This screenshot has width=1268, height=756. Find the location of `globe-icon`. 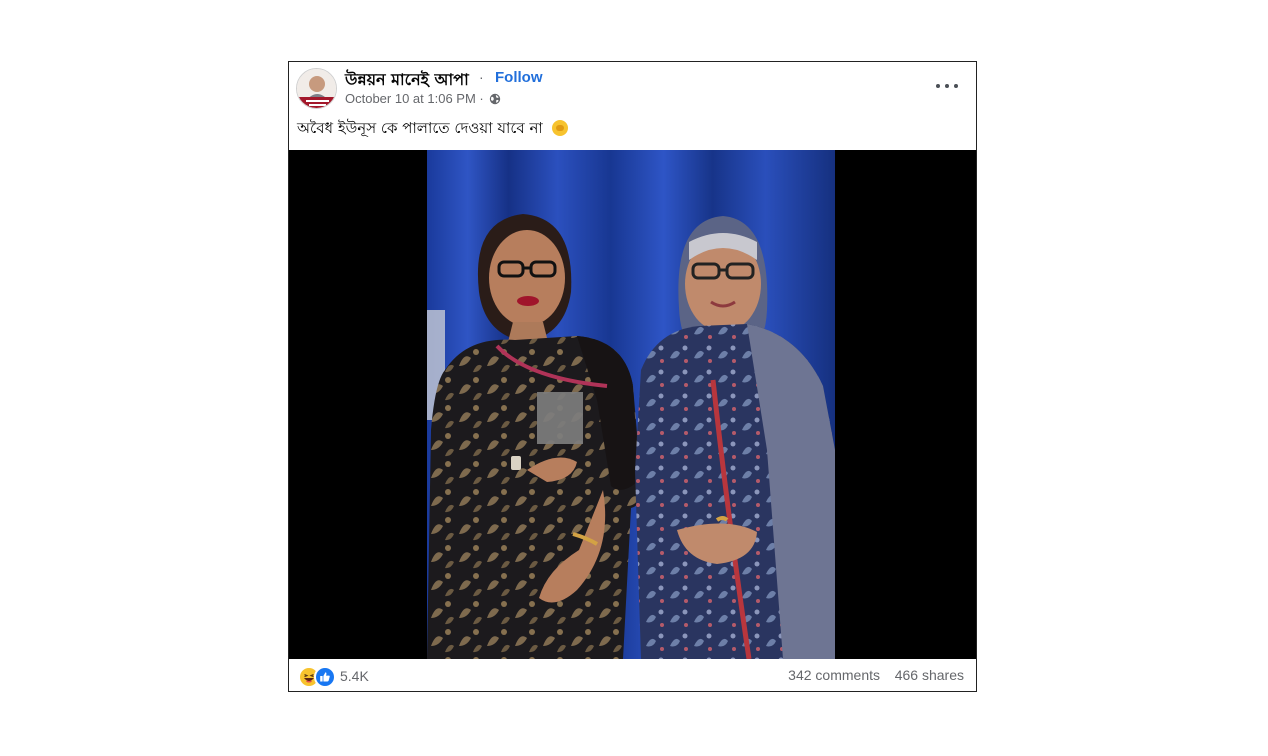

globe-icon is located at coordinates (495, 100).